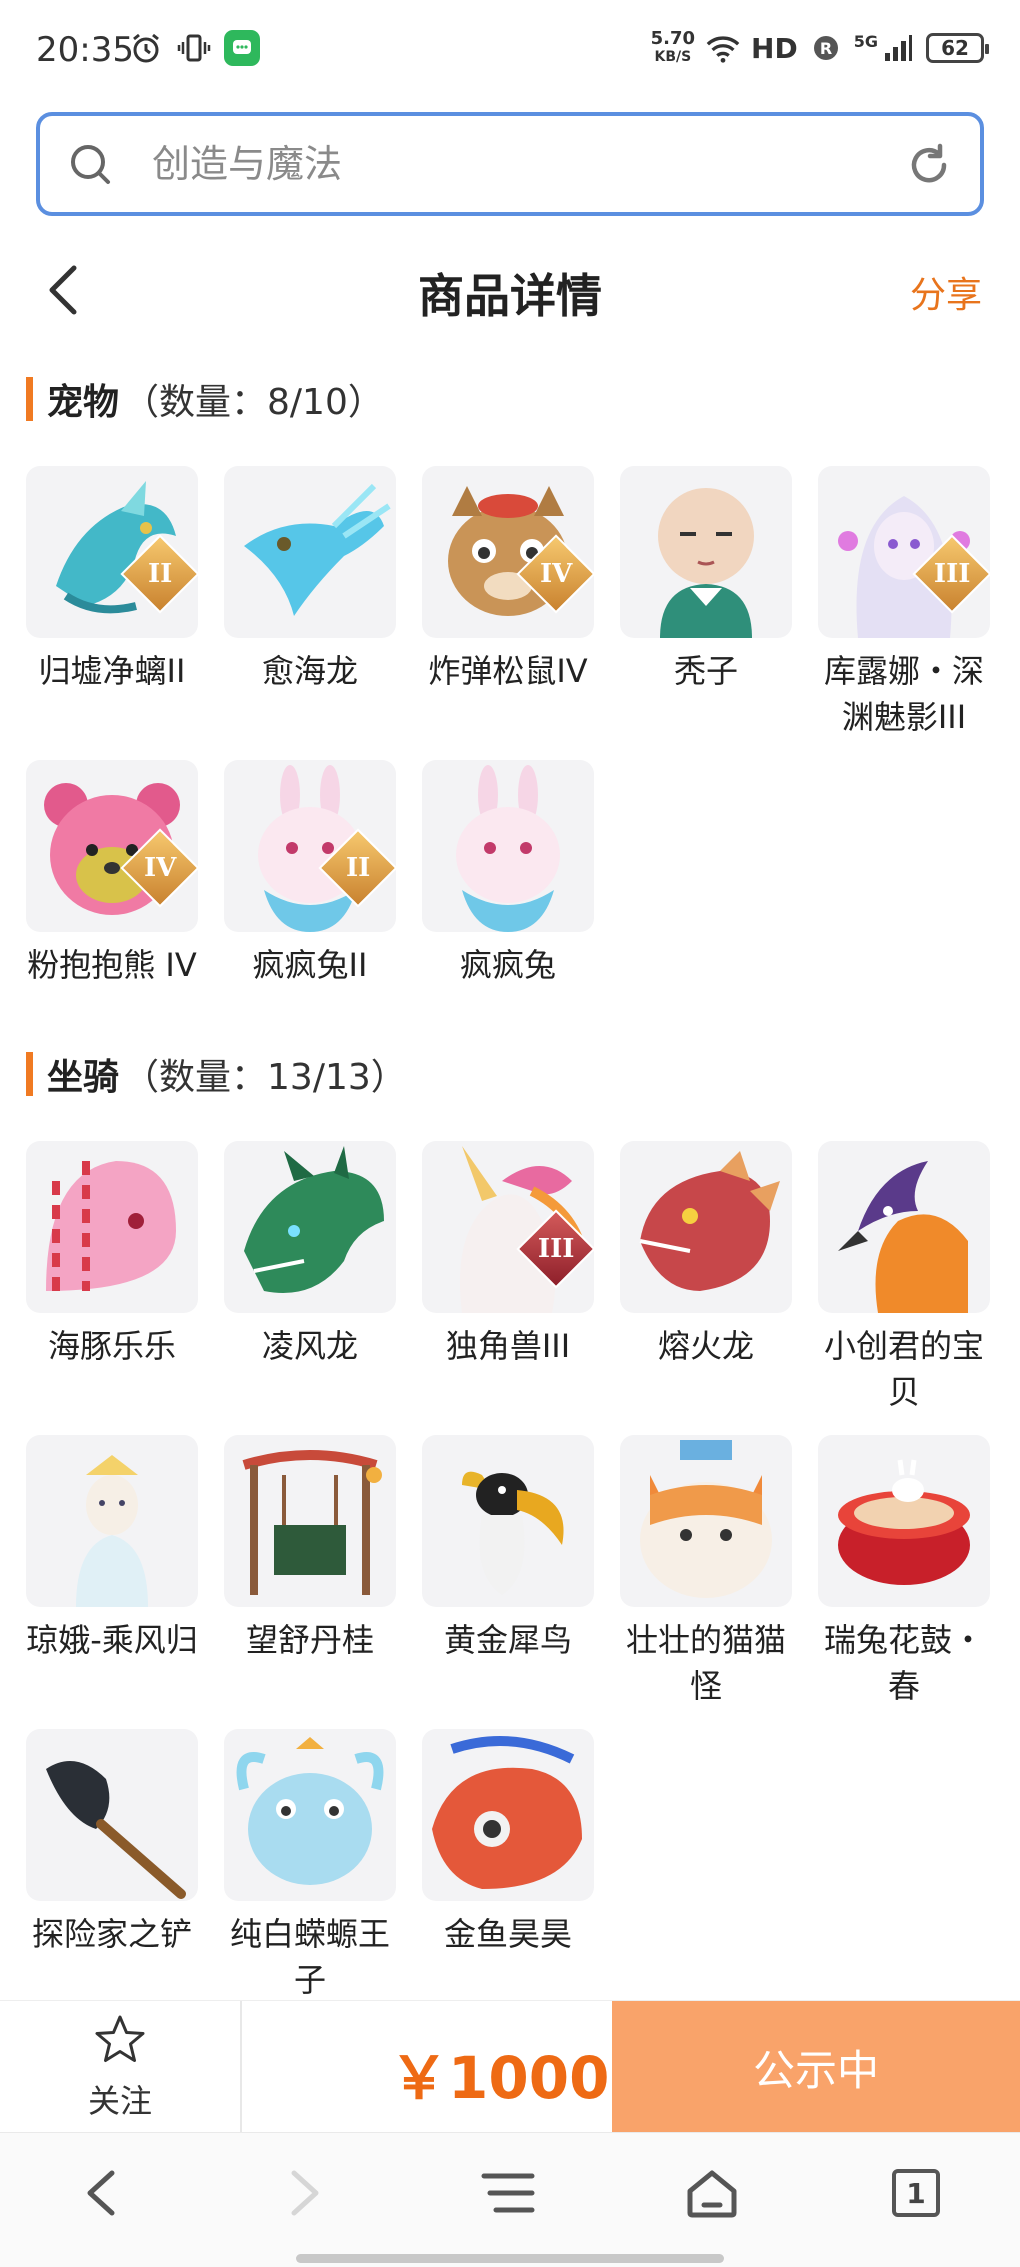  Describe the element at coordinates (705, 1346) in the screenshot. I see `mount-name: 熔火龙` at that location.